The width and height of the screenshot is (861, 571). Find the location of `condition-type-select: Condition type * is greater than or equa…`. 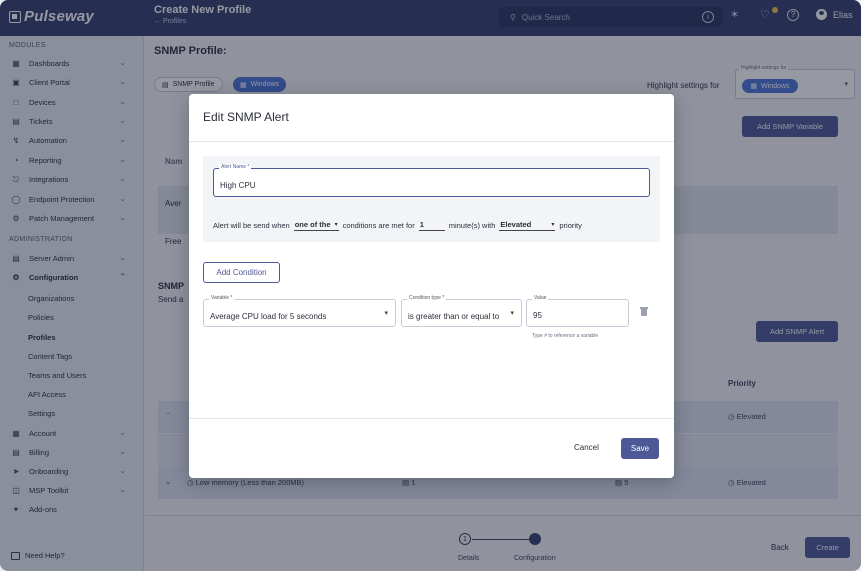

condition-type-select: Condition type * is greater than or equa… is located at coordinates (461, 311).